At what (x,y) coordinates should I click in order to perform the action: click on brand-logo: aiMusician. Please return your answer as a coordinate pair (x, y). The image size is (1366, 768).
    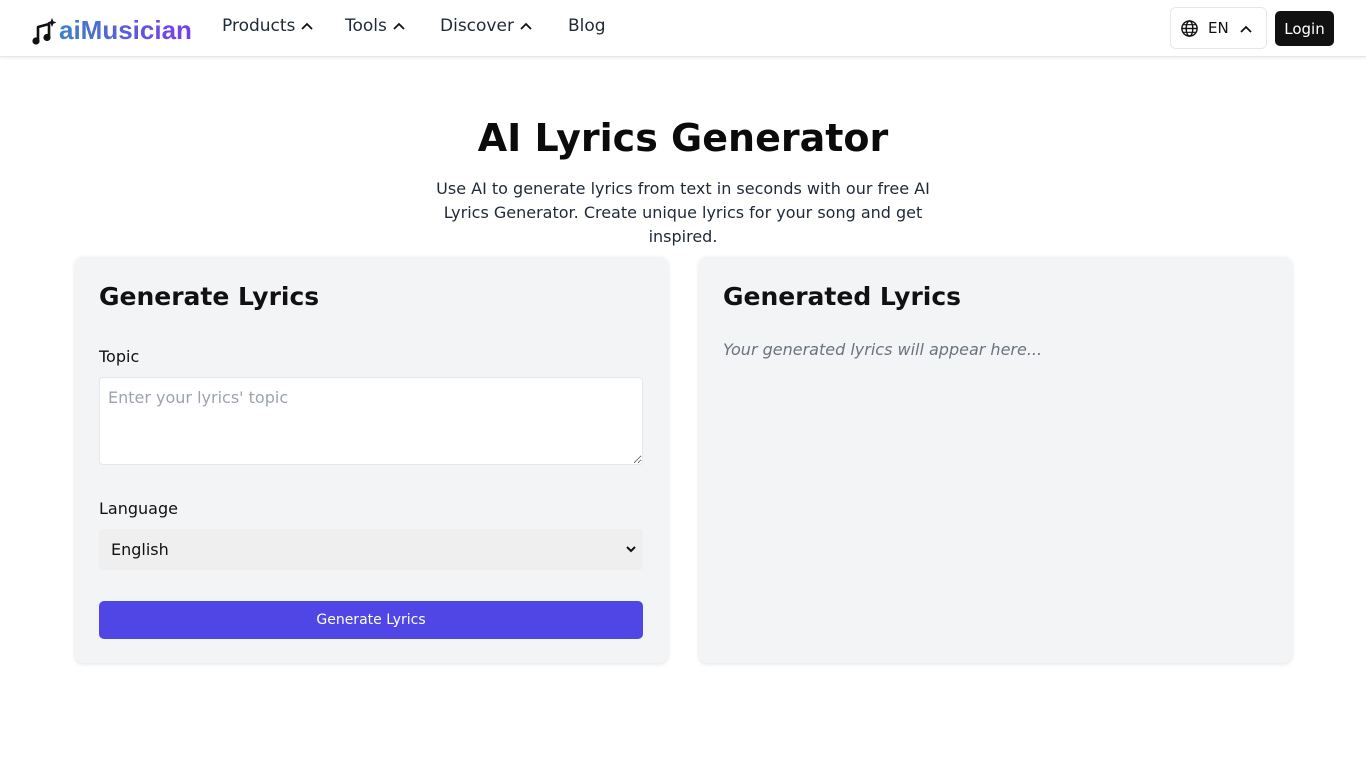
    Looking at the image, I should click on (112, 31).